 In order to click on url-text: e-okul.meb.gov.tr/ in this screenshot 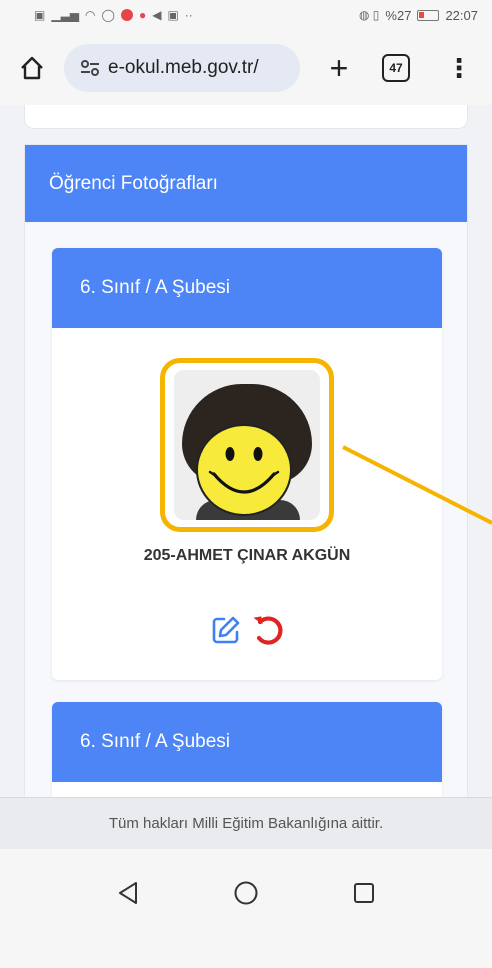, I will do `click(183, 67)`.